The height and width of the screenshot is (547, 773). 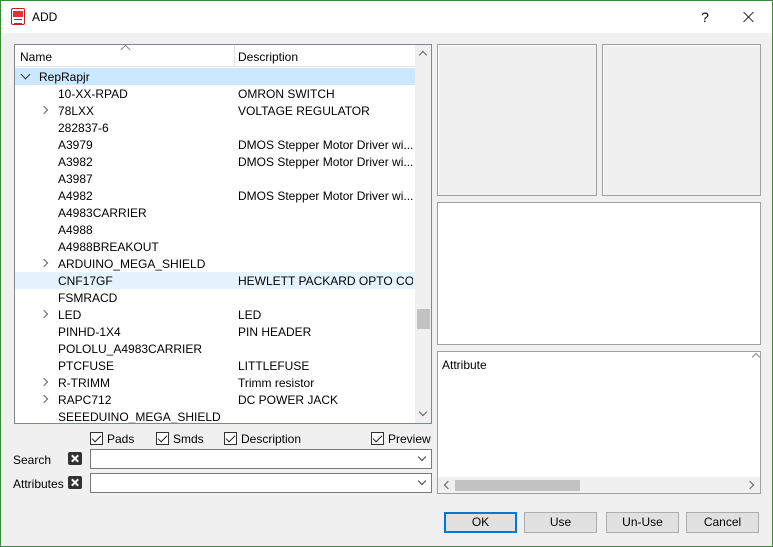 I want to click on tree-item-description: PIN HEADER, so click(x=275, y=332).